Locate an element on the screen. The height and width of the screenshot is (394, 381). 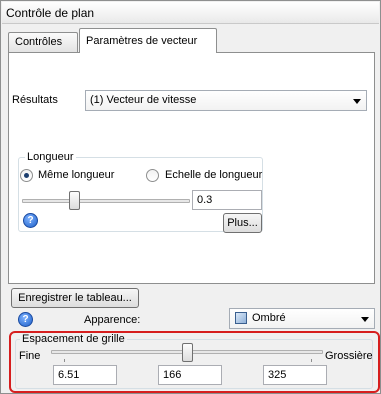
same-length-label: Même longueur is located at coordinates (76, 175).